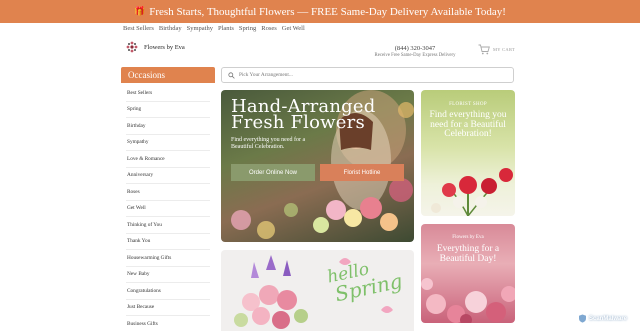 This screenshot has width=640, height=331. What do you see at coordinates (168, 159) in the screenshot?
I see `sidebar-item-love-romance: Love & Romance` at bounding box center [168, 159].